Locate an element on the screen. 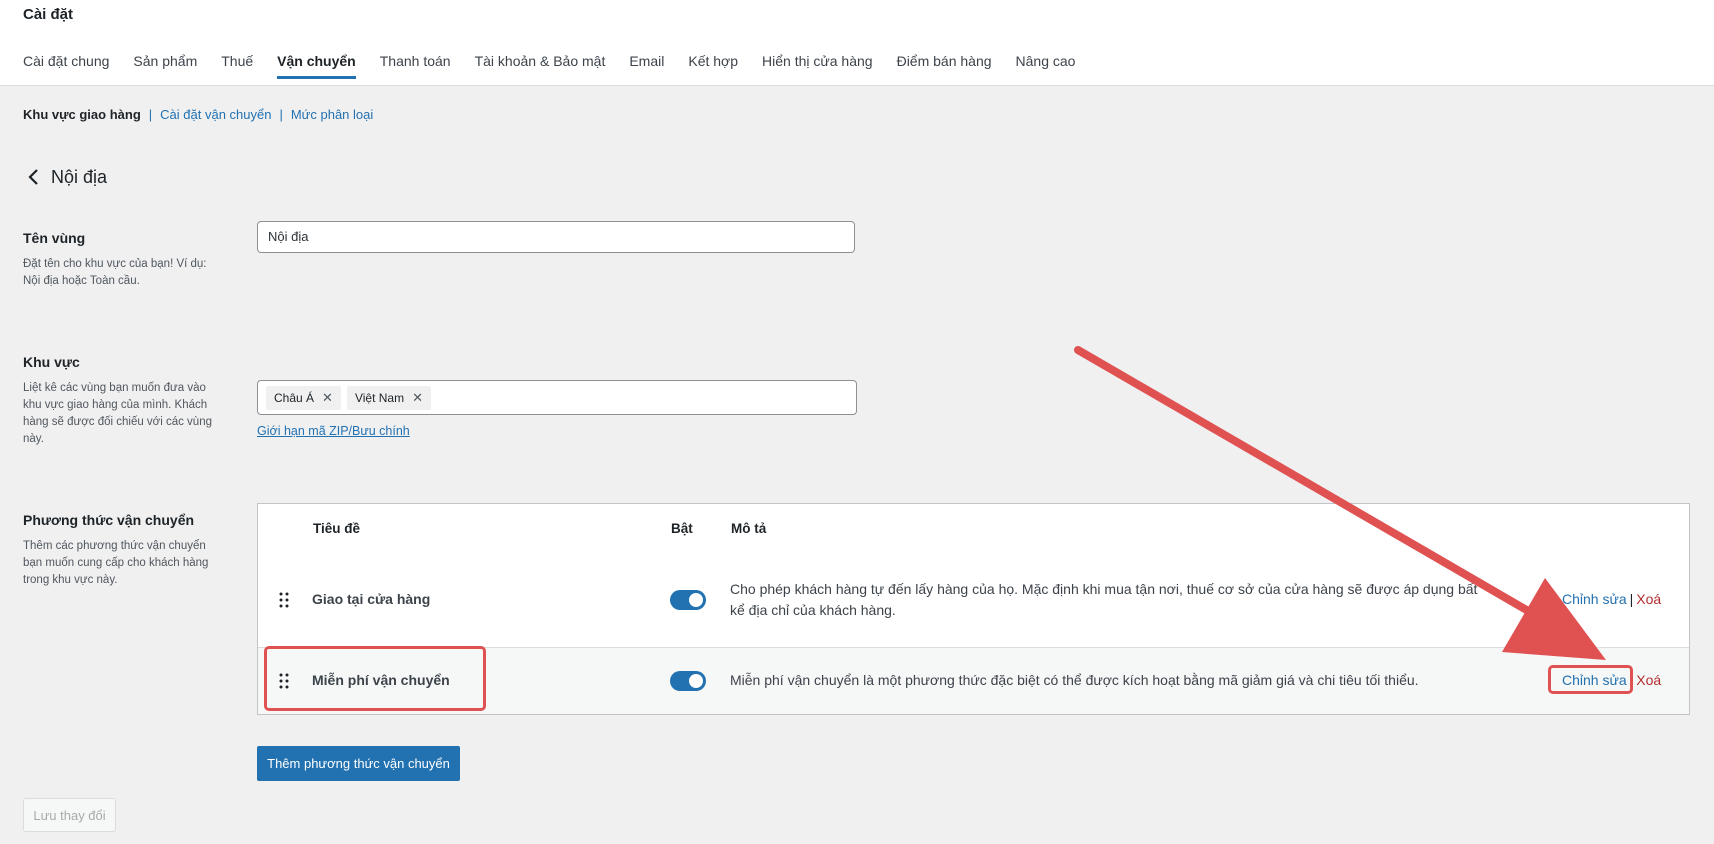  tab-email: Email is located at coordinates (646, 66).